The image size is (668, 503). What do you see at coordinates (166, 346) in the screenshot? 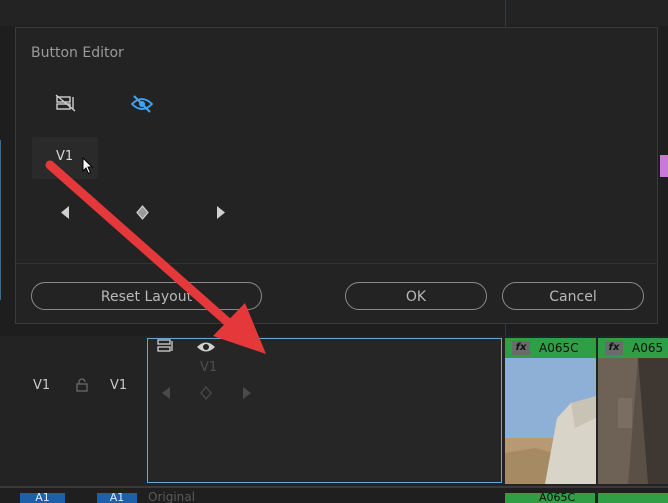
I see `sync-lock-icon` at bounding box center [166, 346].